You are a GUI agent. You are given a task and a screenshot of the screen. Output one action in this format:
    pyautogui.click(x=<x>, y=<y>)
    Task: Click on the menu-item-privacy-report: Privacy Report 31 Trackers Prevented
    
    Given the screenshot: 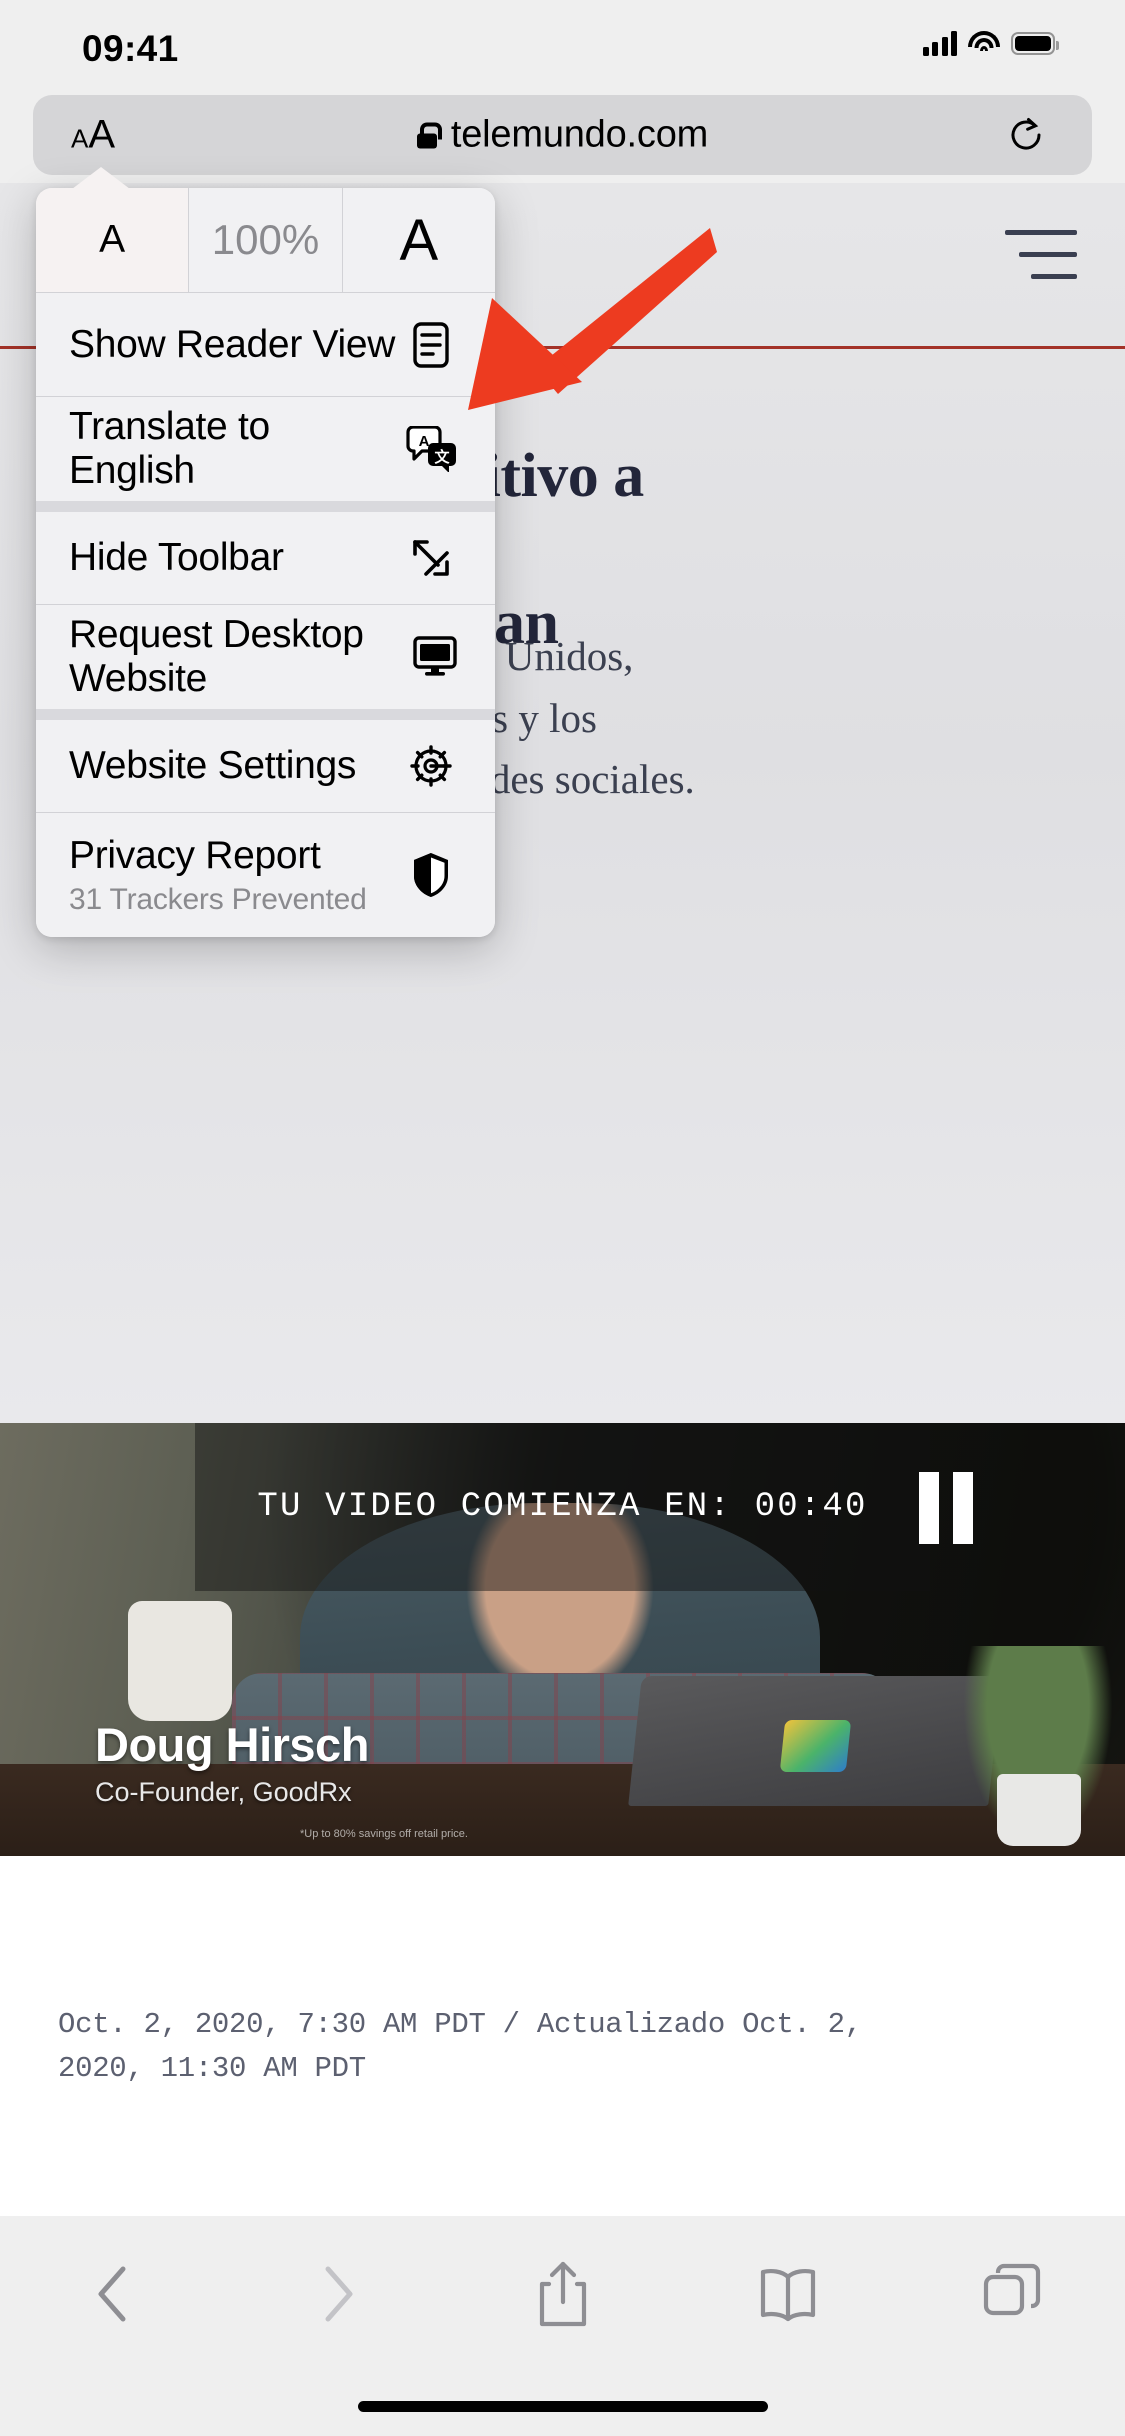 What is the action you would take?
    pyautogui.click(x=265, y=875)
    